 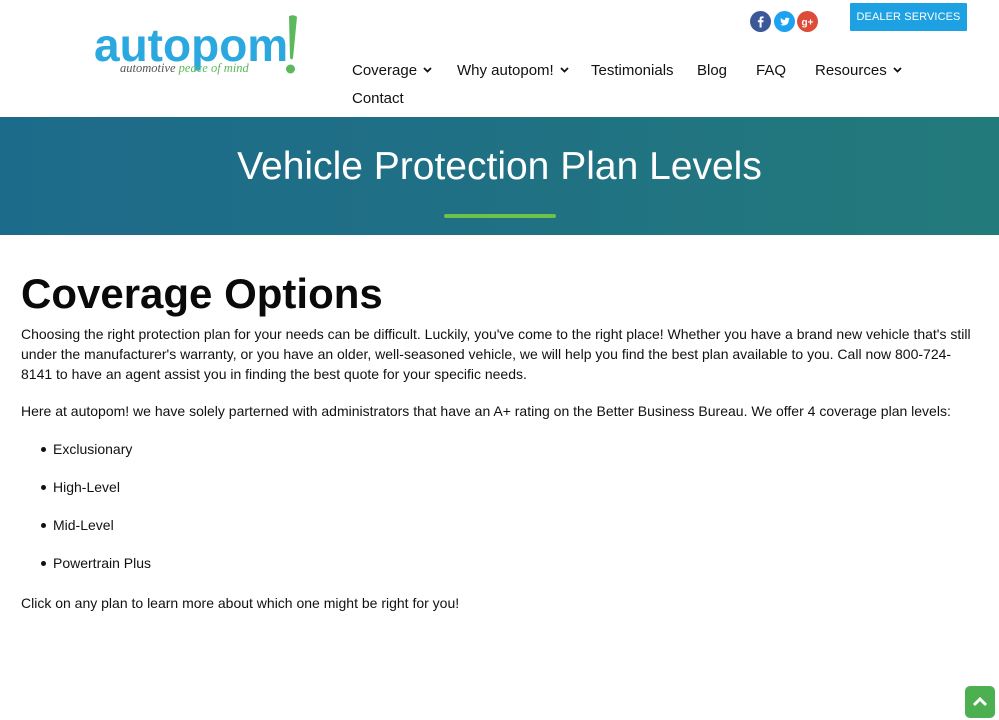 What do you see at coordinates (148, 68) in the screenshot?
I see `tagline-automotive: automotive` at bounding box center [148, 68].